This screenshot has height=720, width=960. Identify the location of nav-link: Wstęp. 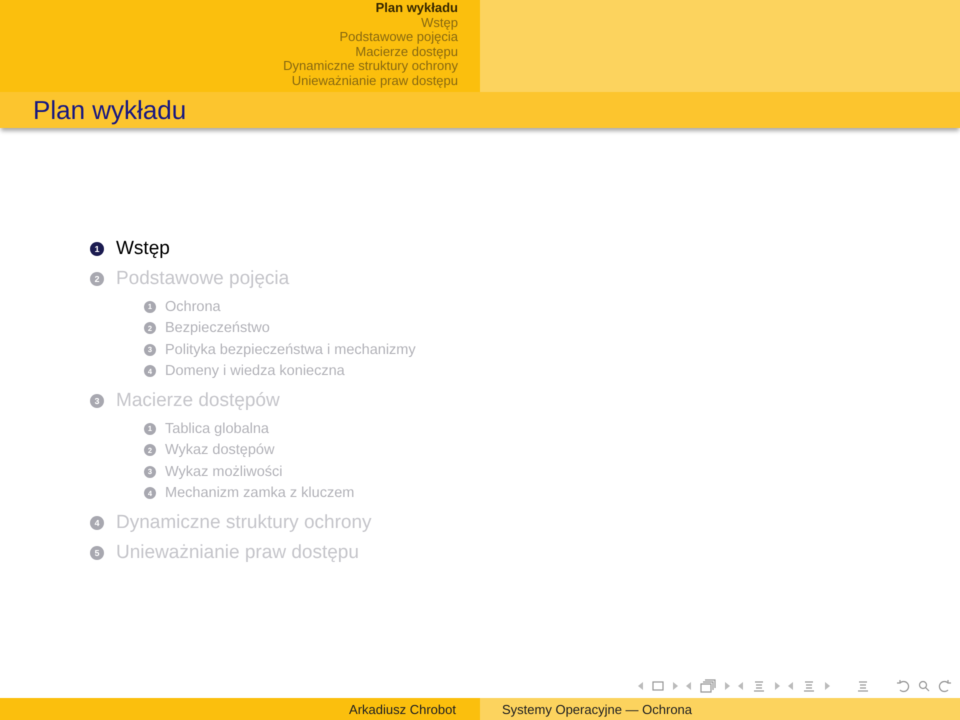
(439, 23).